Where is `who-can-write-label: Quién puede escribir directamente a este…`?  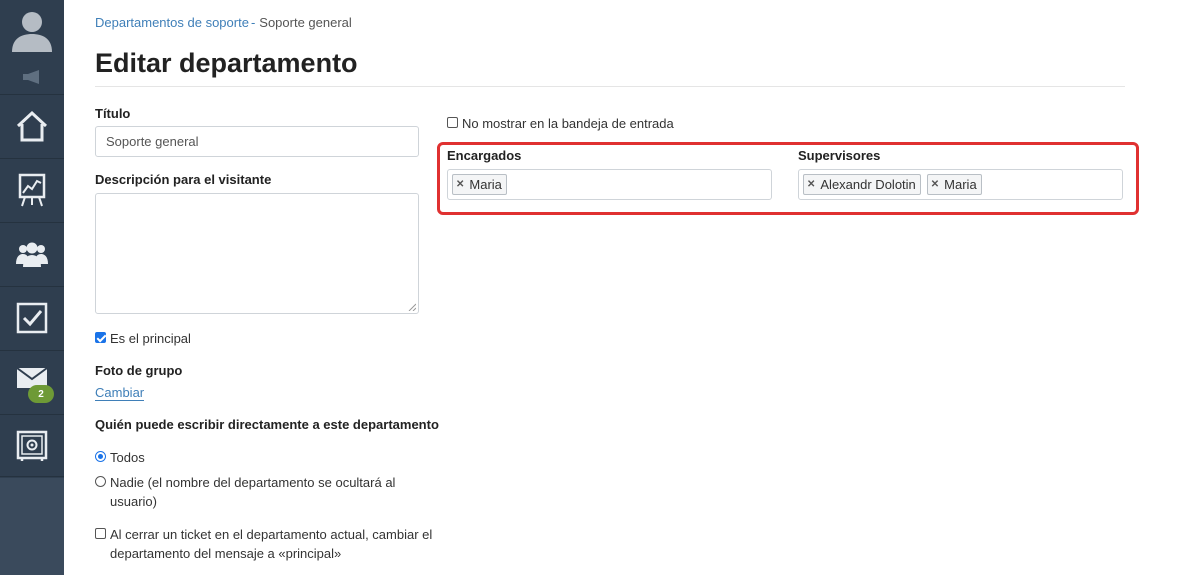 who-can-write-label: Quién puede escribir directamente a este… is located at coordinates (267, 424).